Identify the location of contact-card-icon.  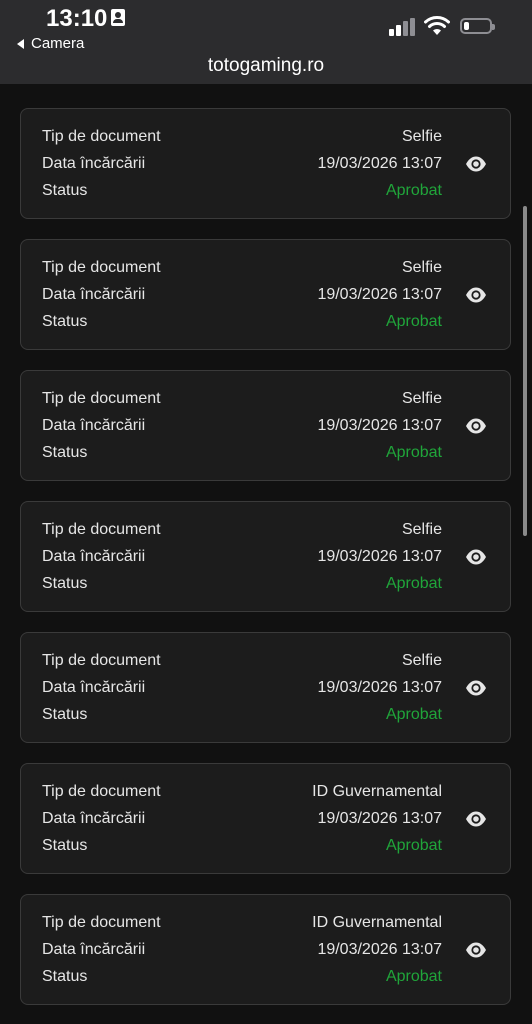
(118, 17).